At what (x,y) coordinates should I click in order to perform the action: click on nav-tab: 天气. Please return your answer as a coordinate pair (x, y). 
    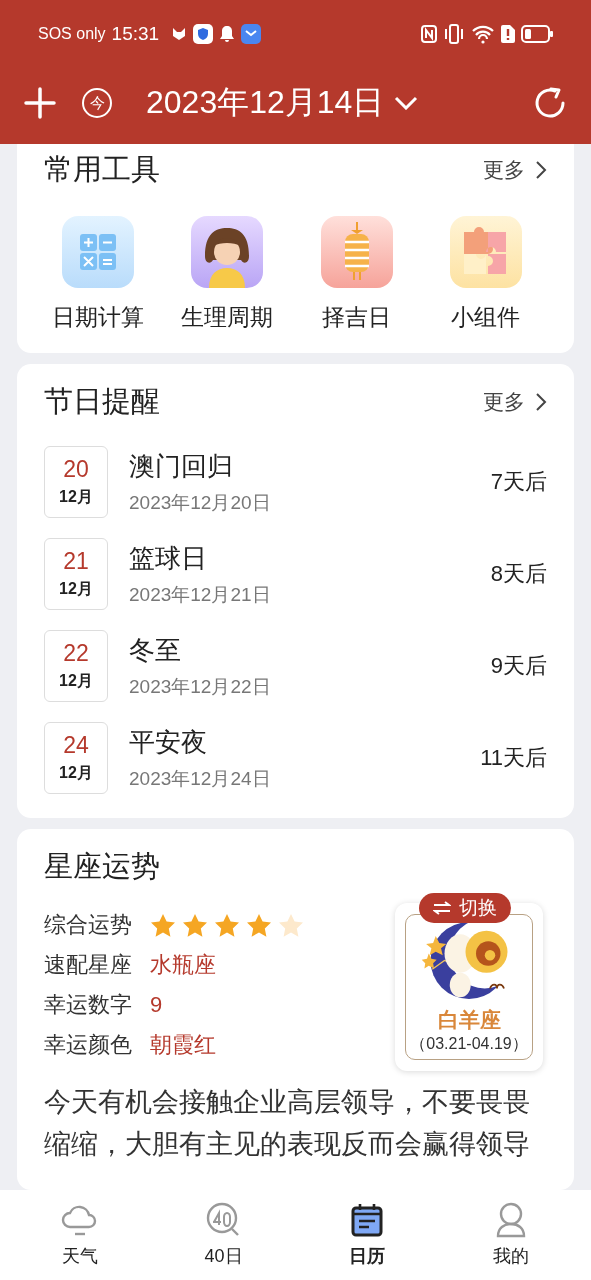
    Looking at the image, I should click on (79, 1235).